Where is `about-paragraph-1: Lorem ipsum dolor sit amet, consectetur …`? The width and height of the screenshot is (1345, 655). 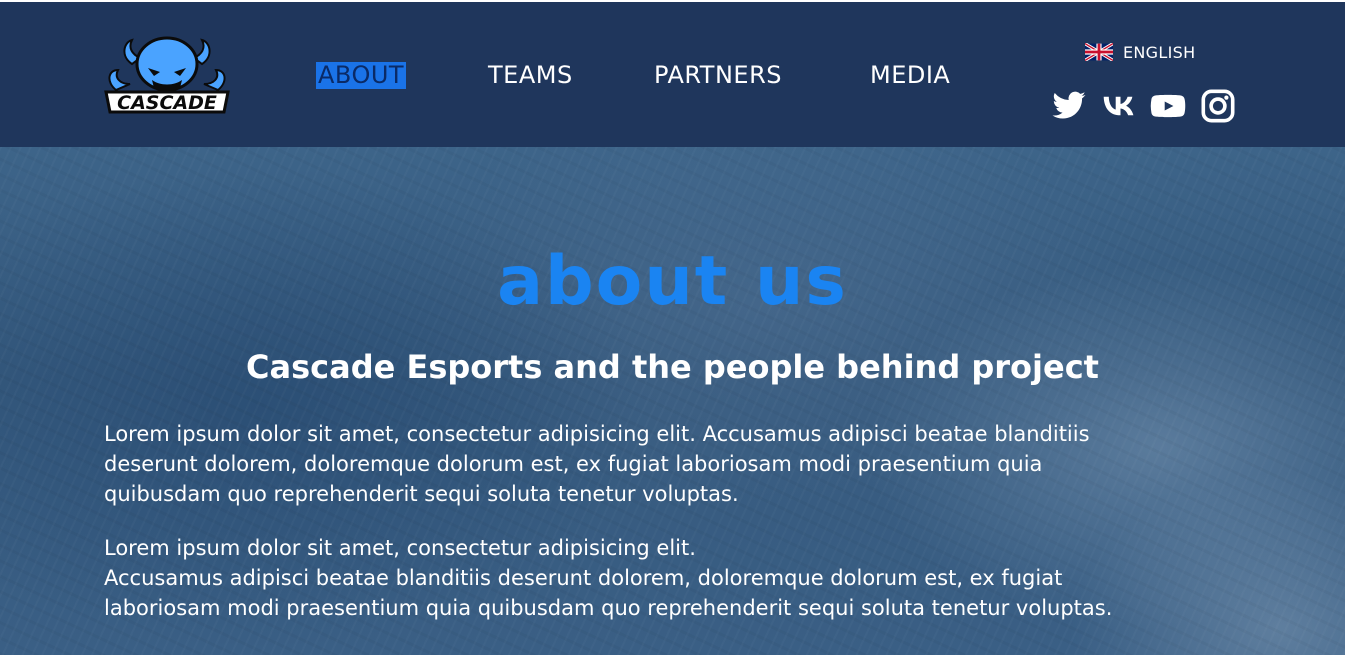 about-paragraph-1: Lorem ipsum dolor sit amet, consectetur … is located at coordinates (704, 464).